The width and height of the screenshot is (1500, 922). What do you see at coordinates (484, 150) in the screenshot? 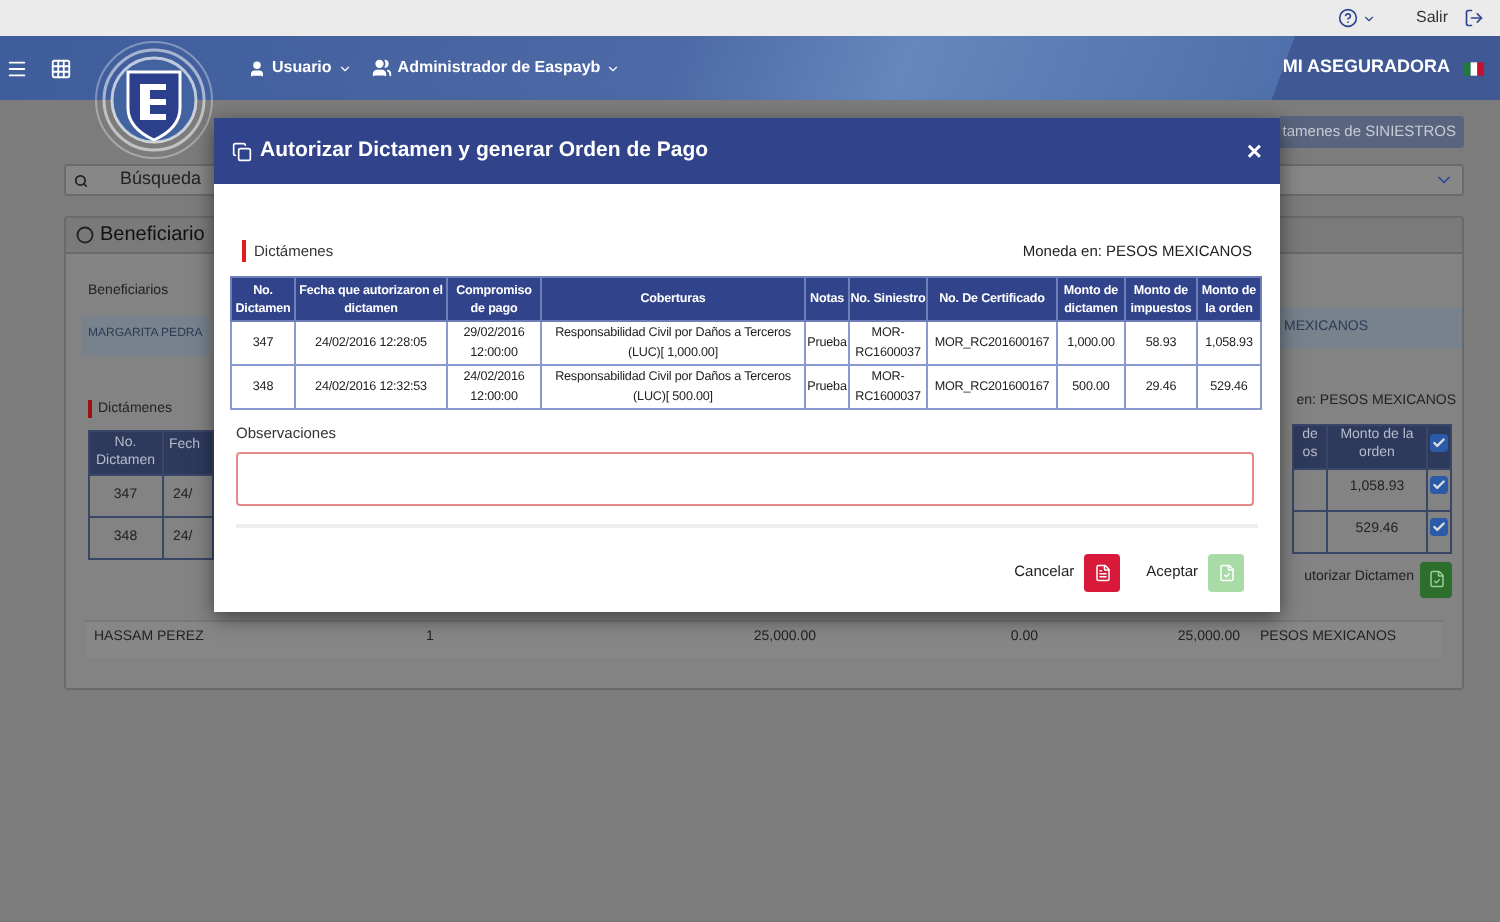
I see `modal-title: Autorizar Dictamen y generar Orden de Pago` at bounding box center [484, 150].